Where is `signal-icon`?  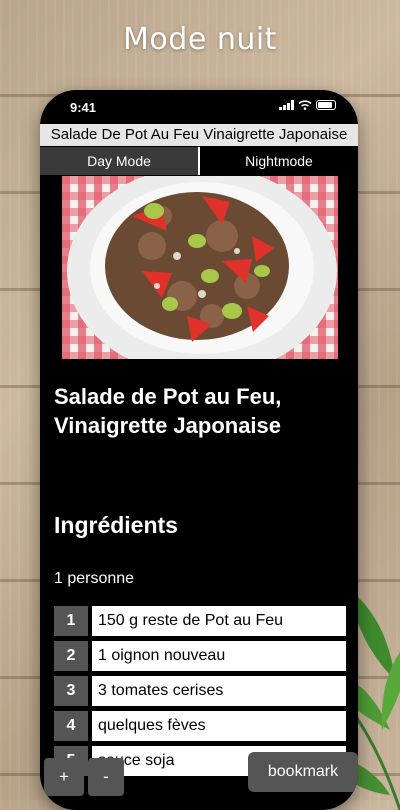 signal-icon is located at coordinates (286, 105).